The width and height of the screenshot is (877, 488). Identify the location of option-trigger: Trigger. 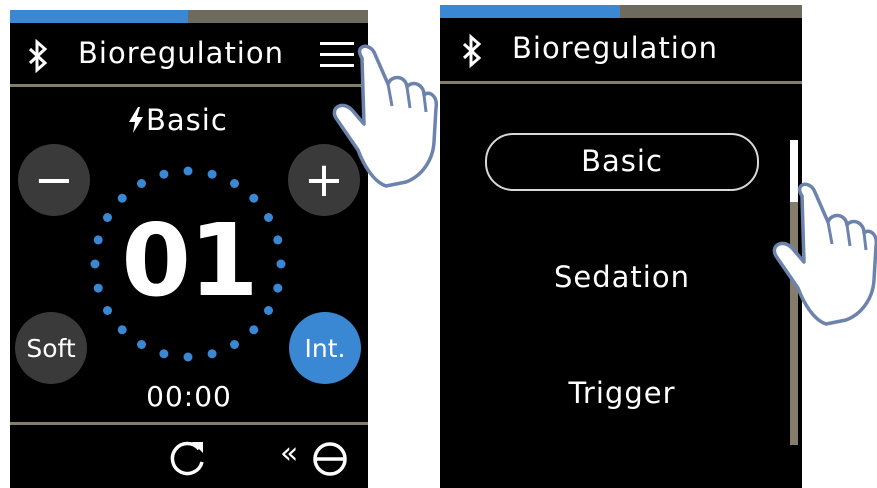
(622, 393).